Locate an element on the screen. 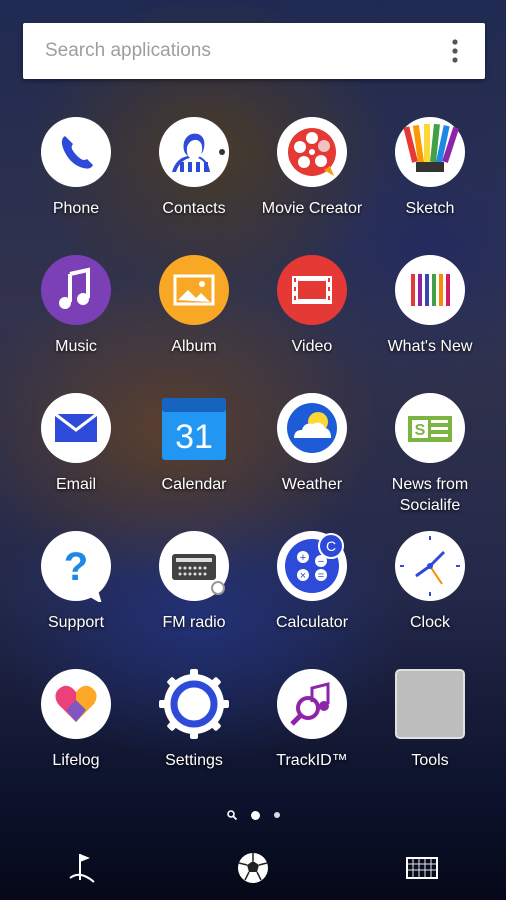 The width and height of the screenshot is (506, 900). folder-icon is located at coordinates (430, 704).